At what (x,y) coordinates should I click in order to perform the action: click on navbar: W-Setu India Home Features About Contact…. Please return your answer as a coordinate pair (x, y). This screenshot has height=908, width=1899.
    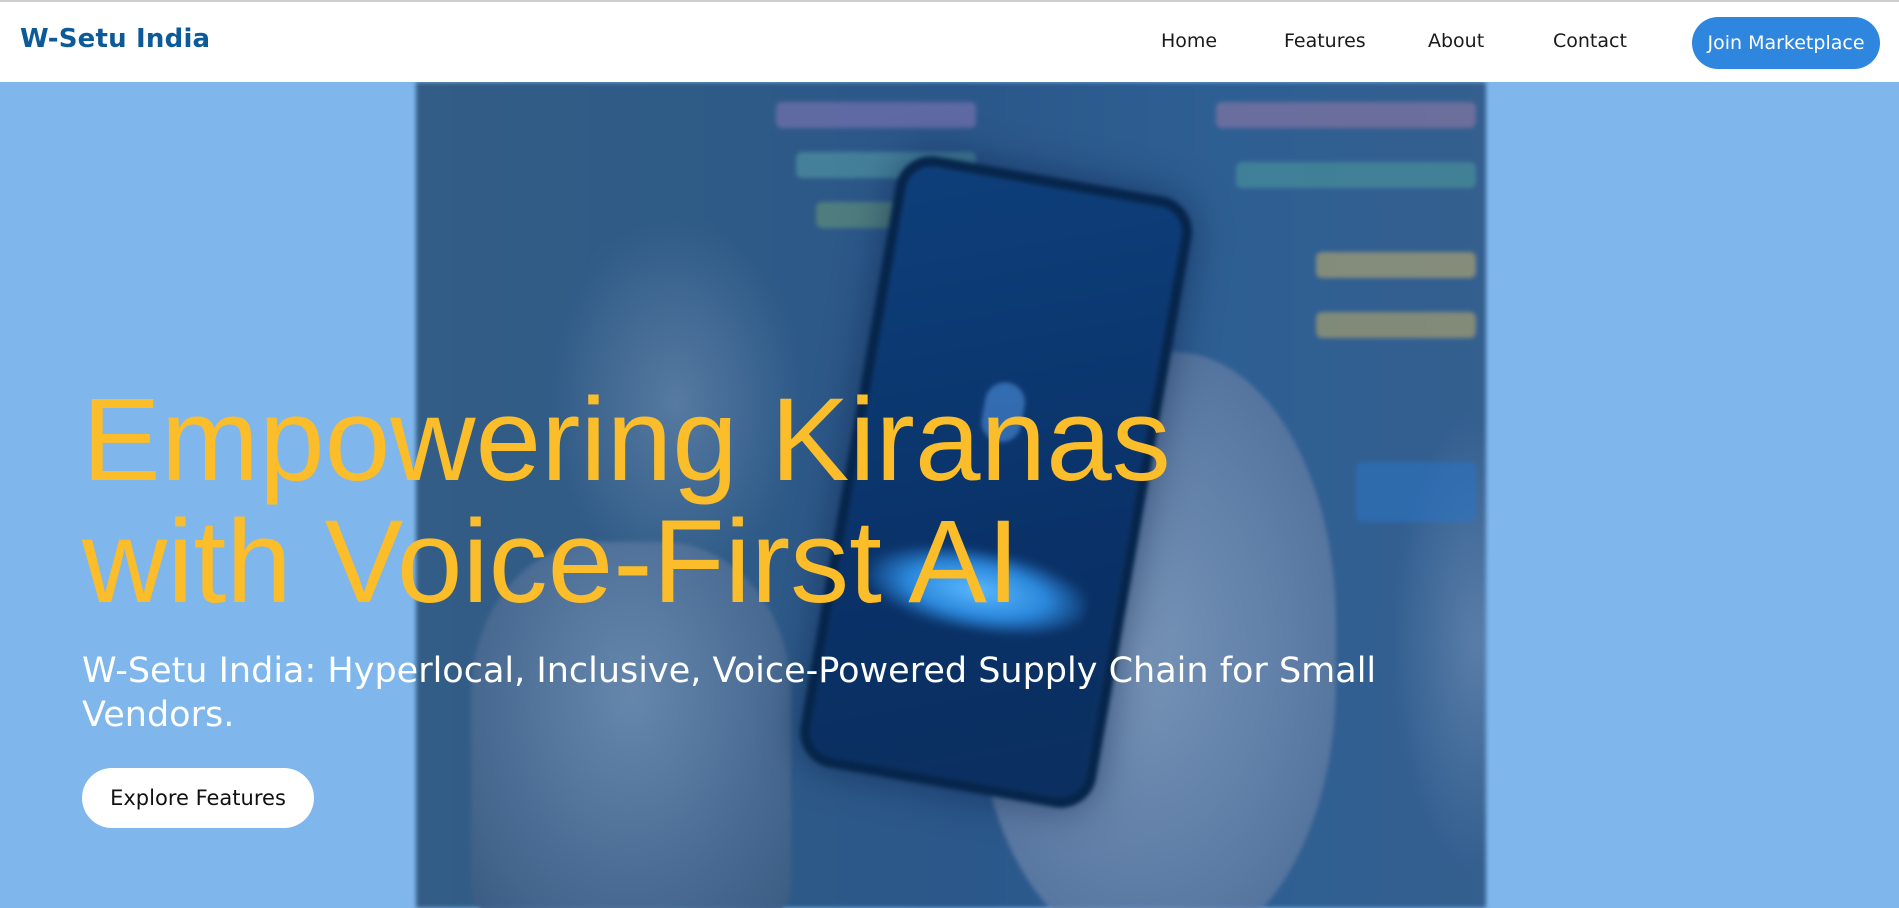
    Looking at the image, I should click on (949, 42).